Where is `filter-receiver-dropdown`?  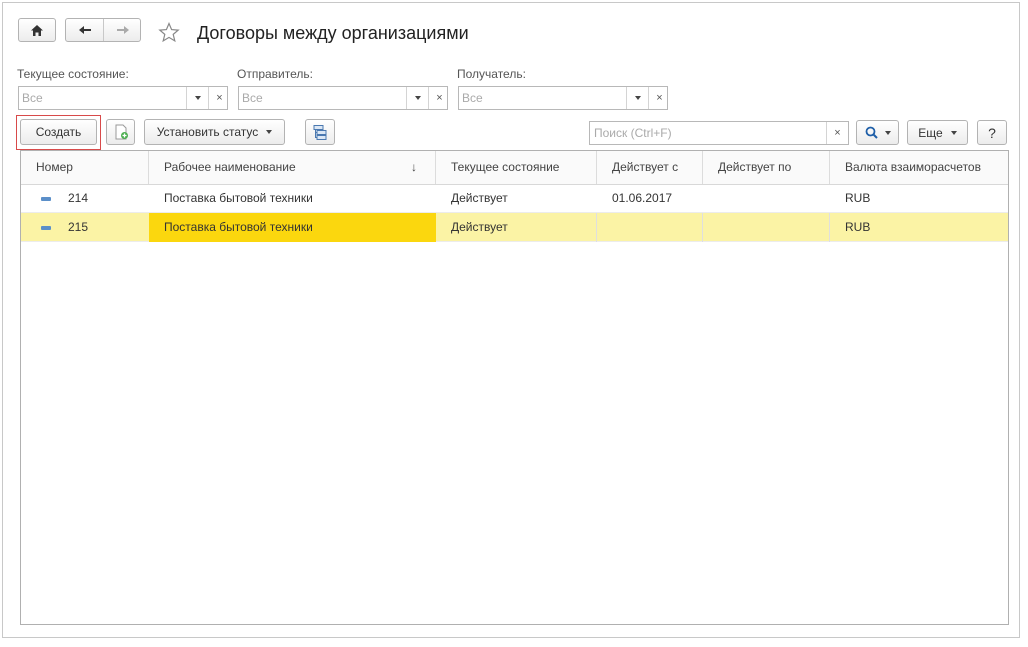
filter-receiver-dropdown is located at coordinates (637, 98).